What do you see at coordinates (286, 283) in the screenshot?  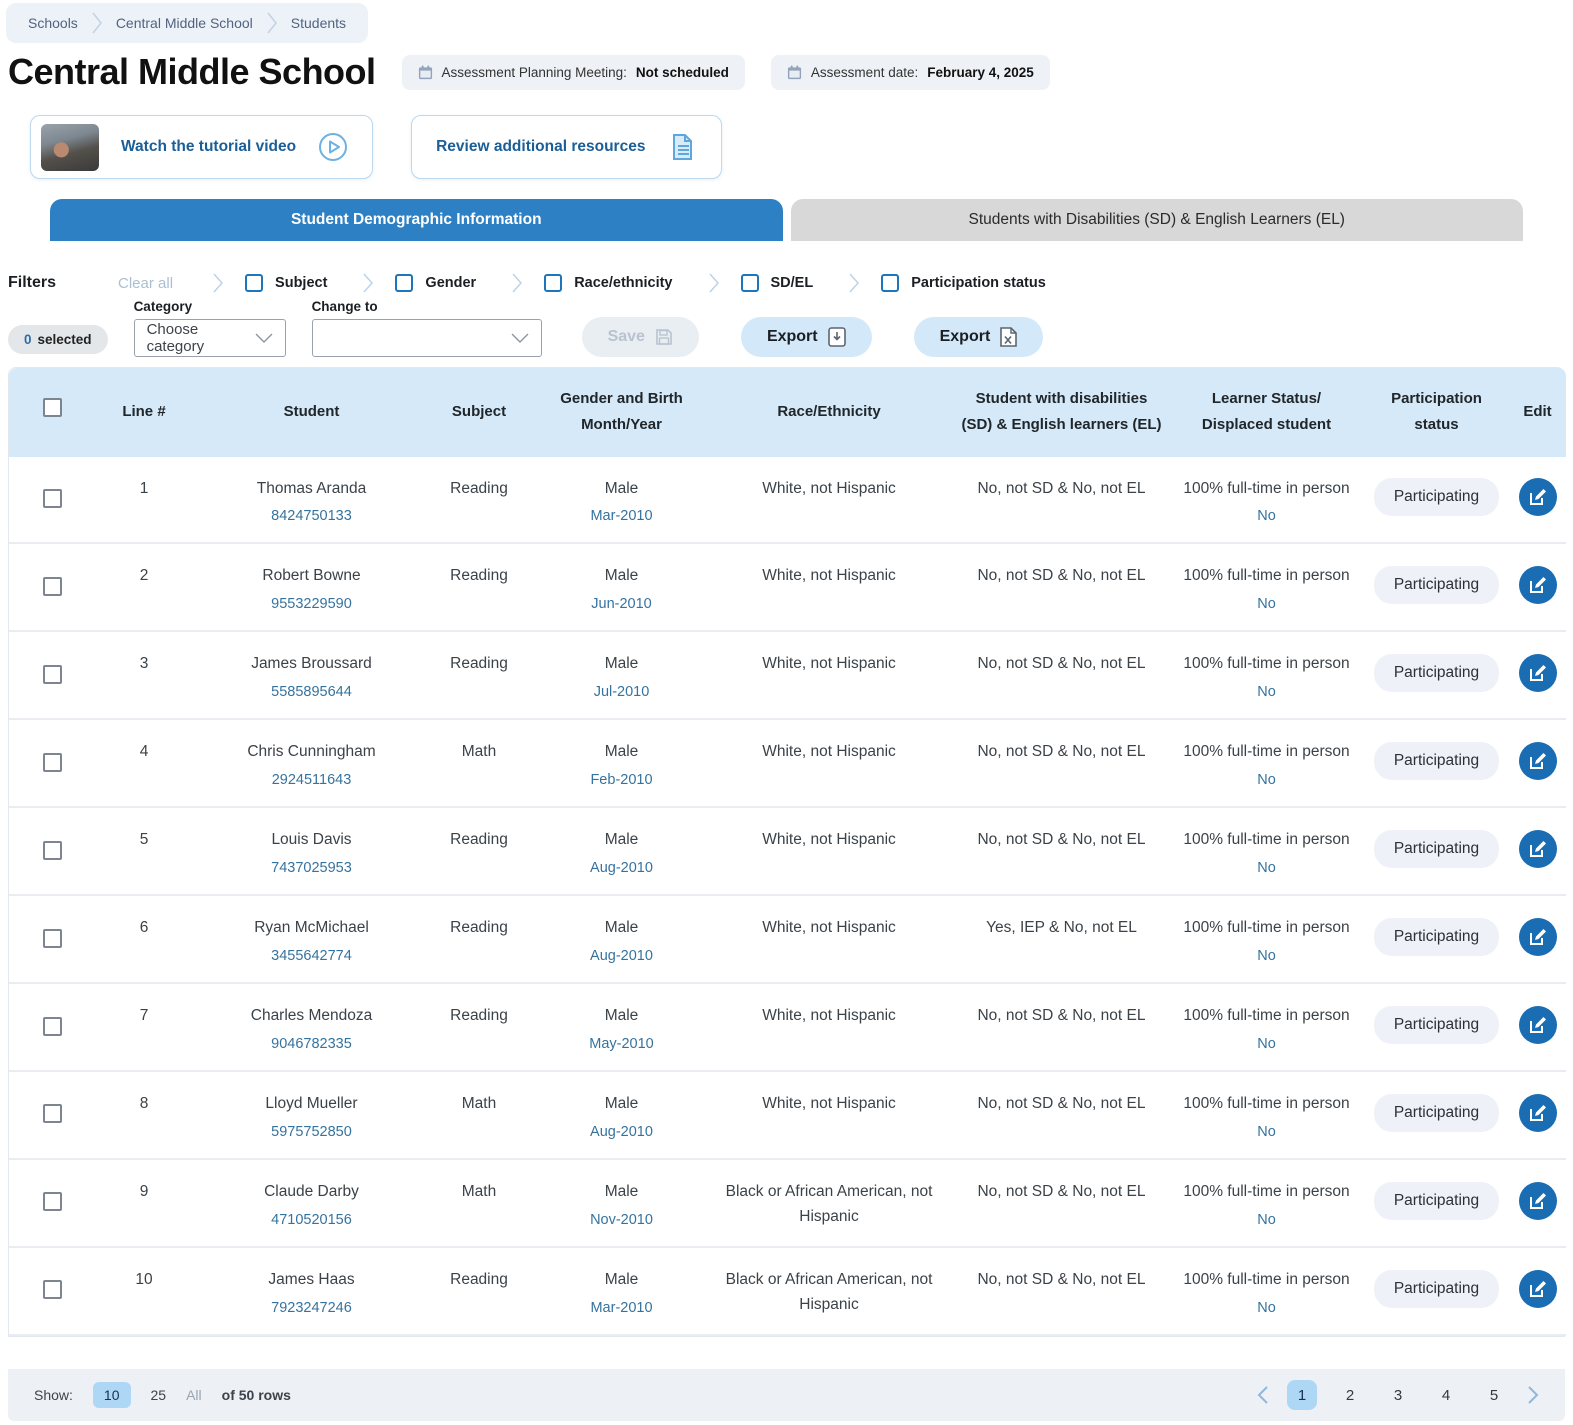 I see `filter-subject: Subject` at bounding box center [286, 283].